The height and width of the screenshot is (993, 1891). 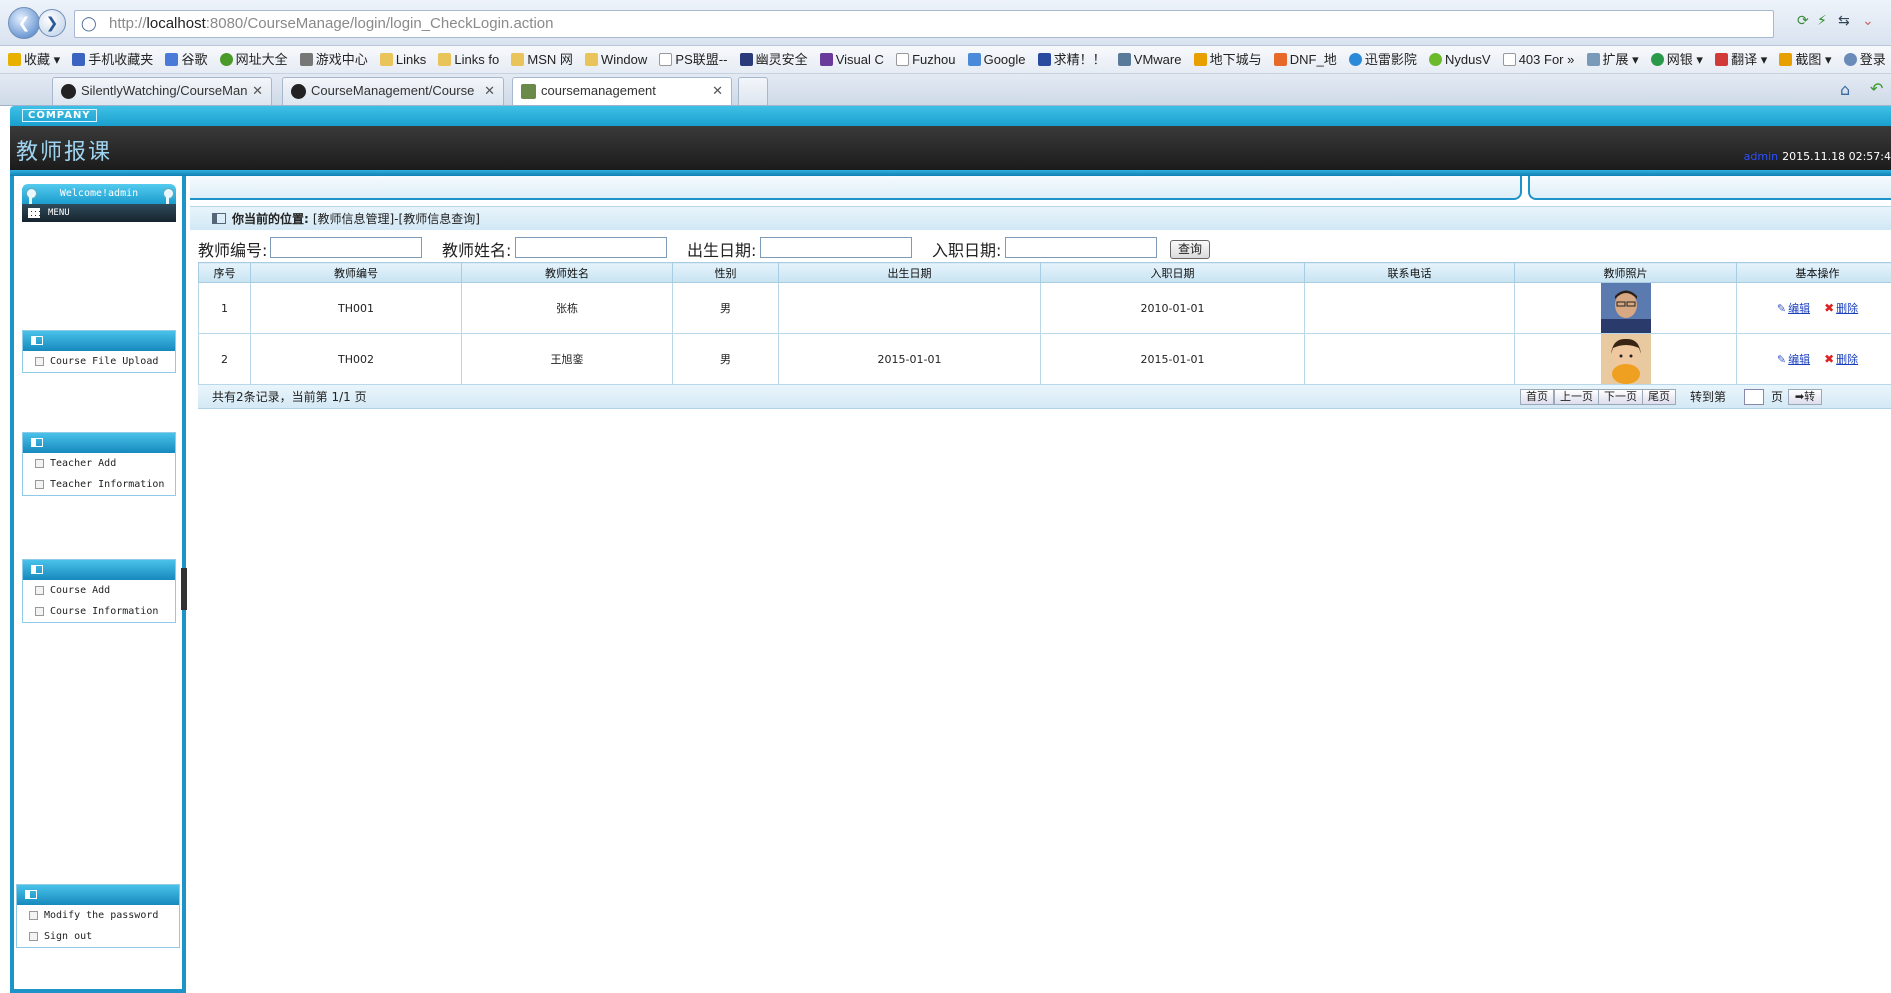 I want to click on bookmark-item: 扩展 ▾, so click(x=1612, y=59).